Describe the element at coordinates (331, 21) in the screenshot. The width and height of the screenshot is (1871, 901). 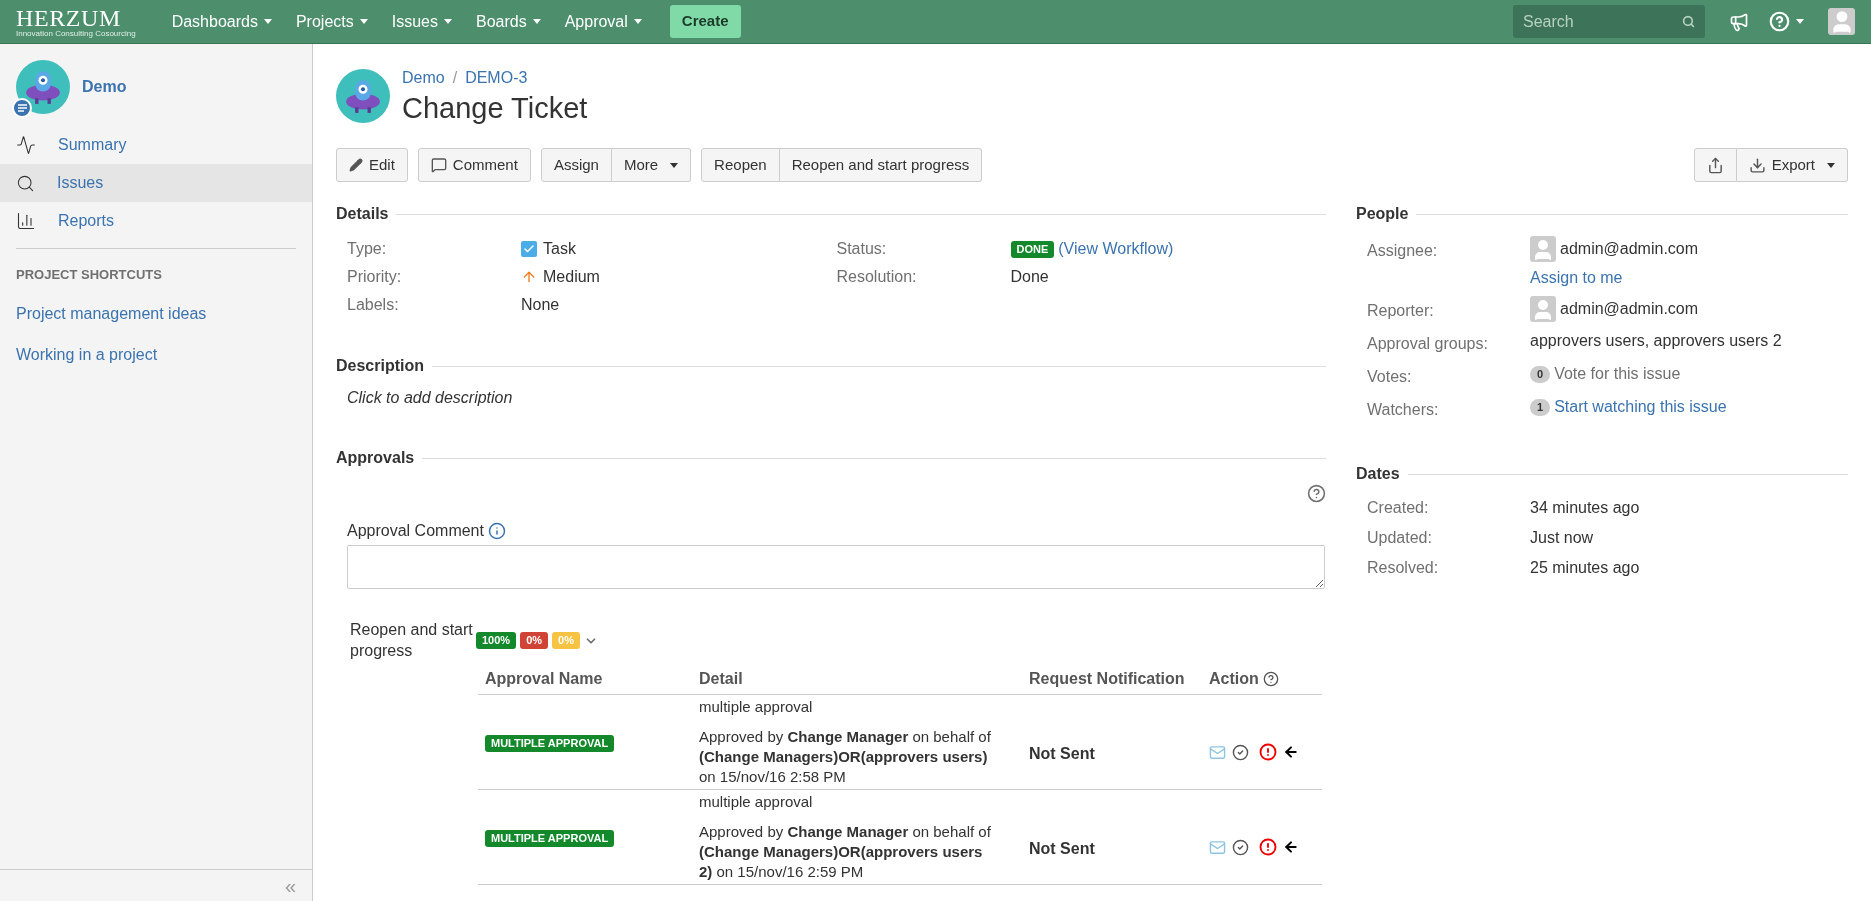
I see `nav-menu: Projects` at that location.